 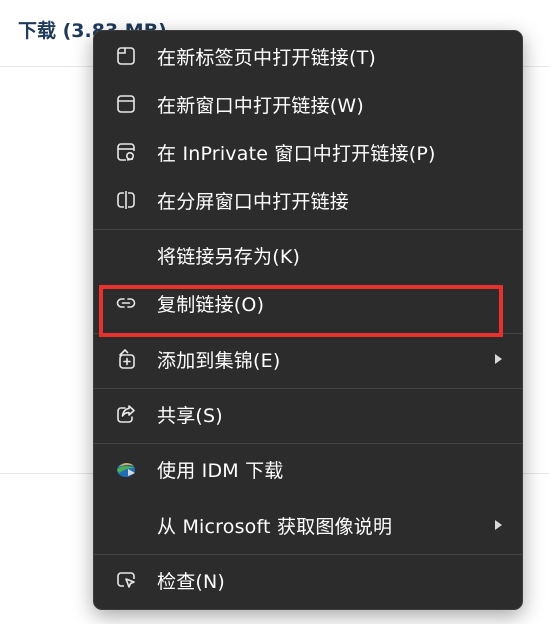 What do you see at coordinates (308, 414) in the screenshot?
I see `menu-item-share: 共享(S)` at bounding box center [308, 414].